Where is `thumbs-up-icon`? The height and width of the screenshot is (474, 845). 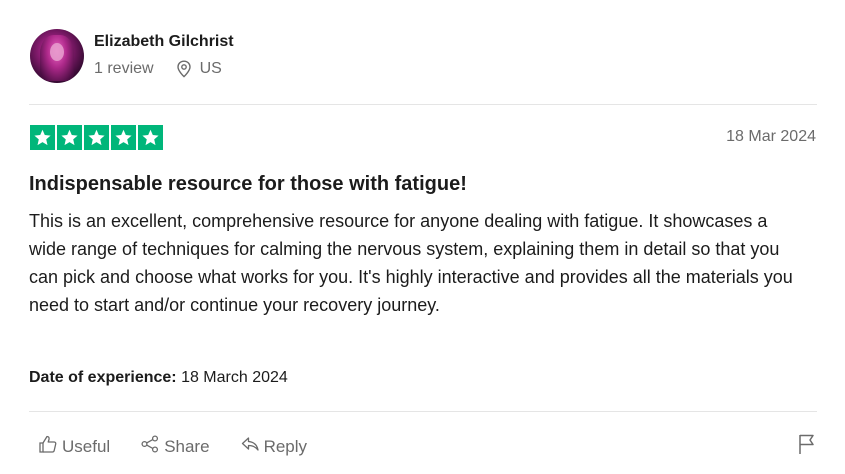 thumbs-up-icon is located at coordinates (50, 446).